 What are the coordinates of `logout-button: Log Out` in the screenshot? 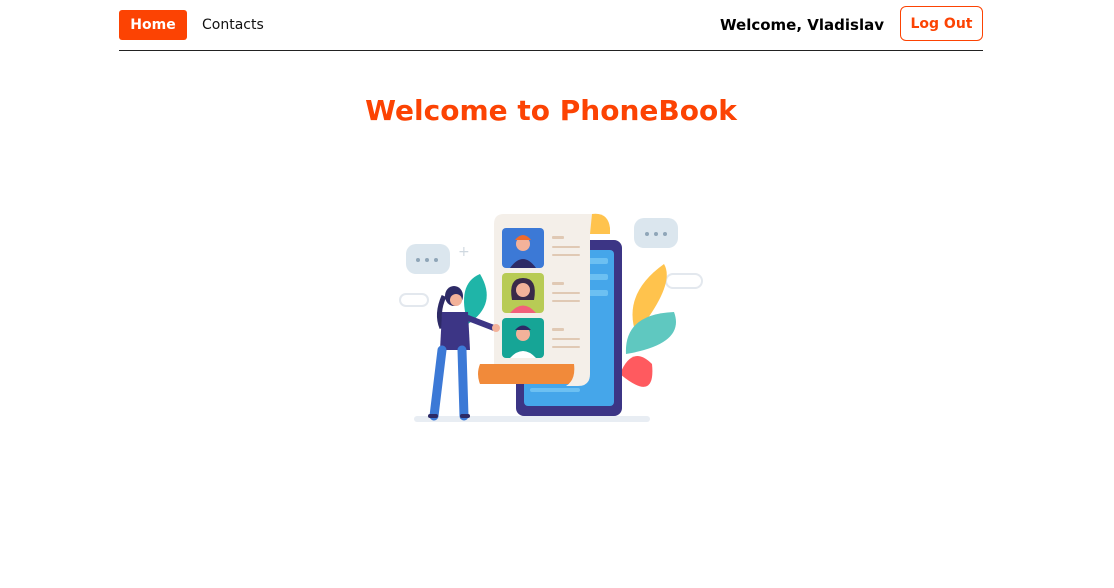 It's located at (941, 23).